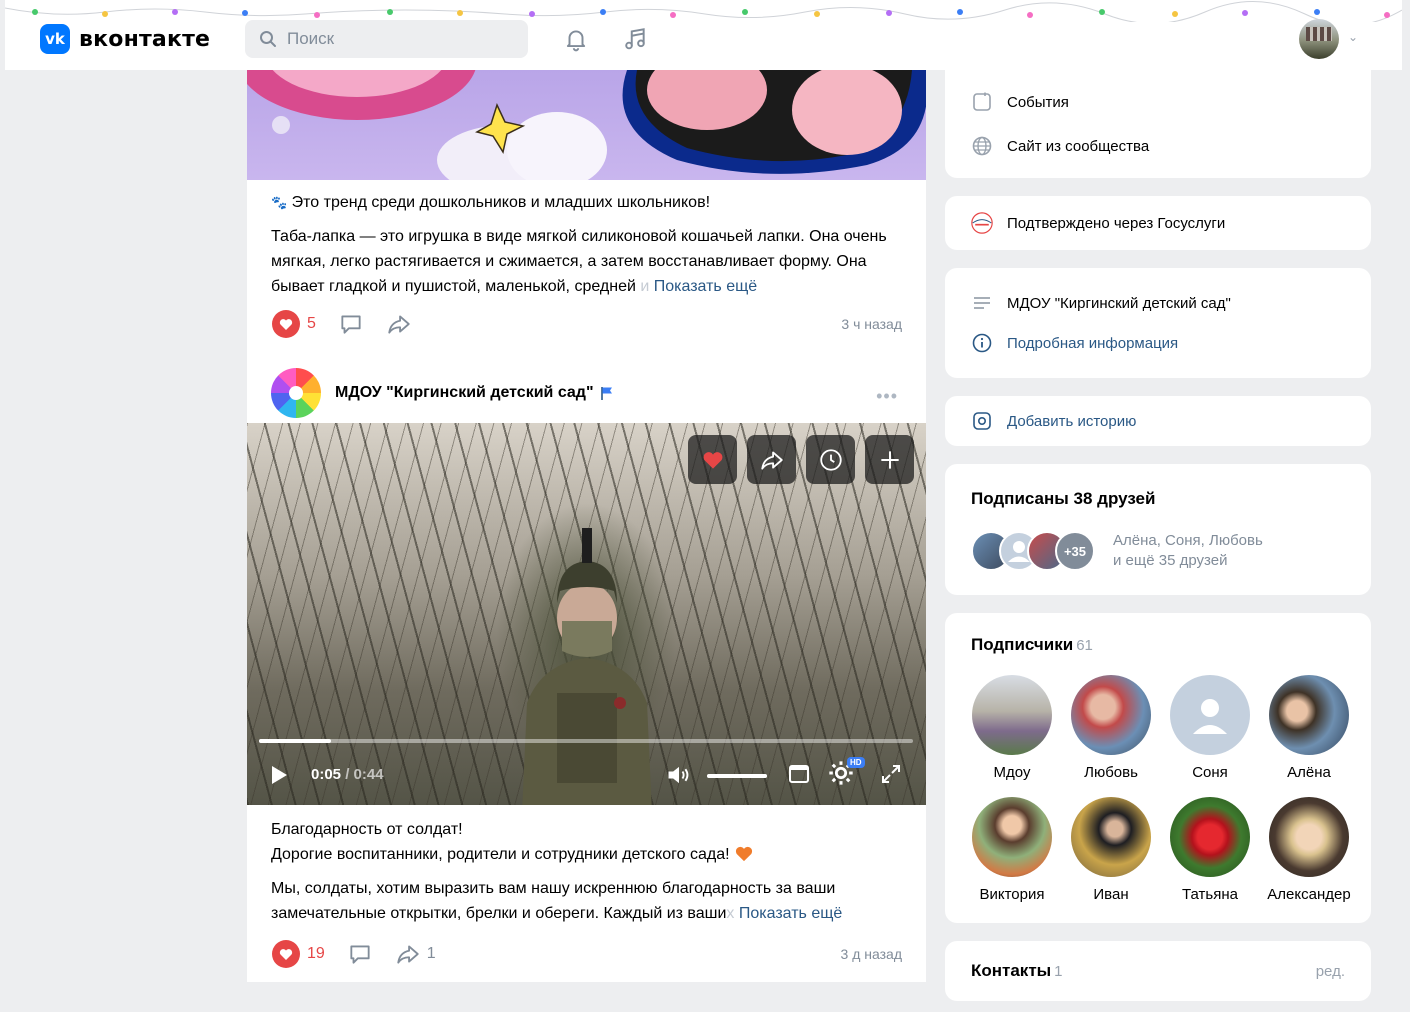 The width and height of the screenshot is (1410, 1012). Describe the element at coordinates (1158, 499) in the screenshot. I see `friends-title: Подписаны 38 друзей` at that location.